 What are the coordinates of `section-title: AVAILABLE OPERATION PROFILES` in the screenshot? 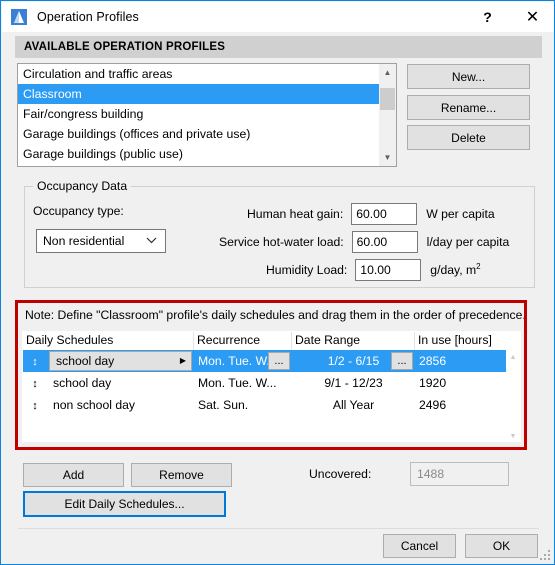 It's located at (125, 47).